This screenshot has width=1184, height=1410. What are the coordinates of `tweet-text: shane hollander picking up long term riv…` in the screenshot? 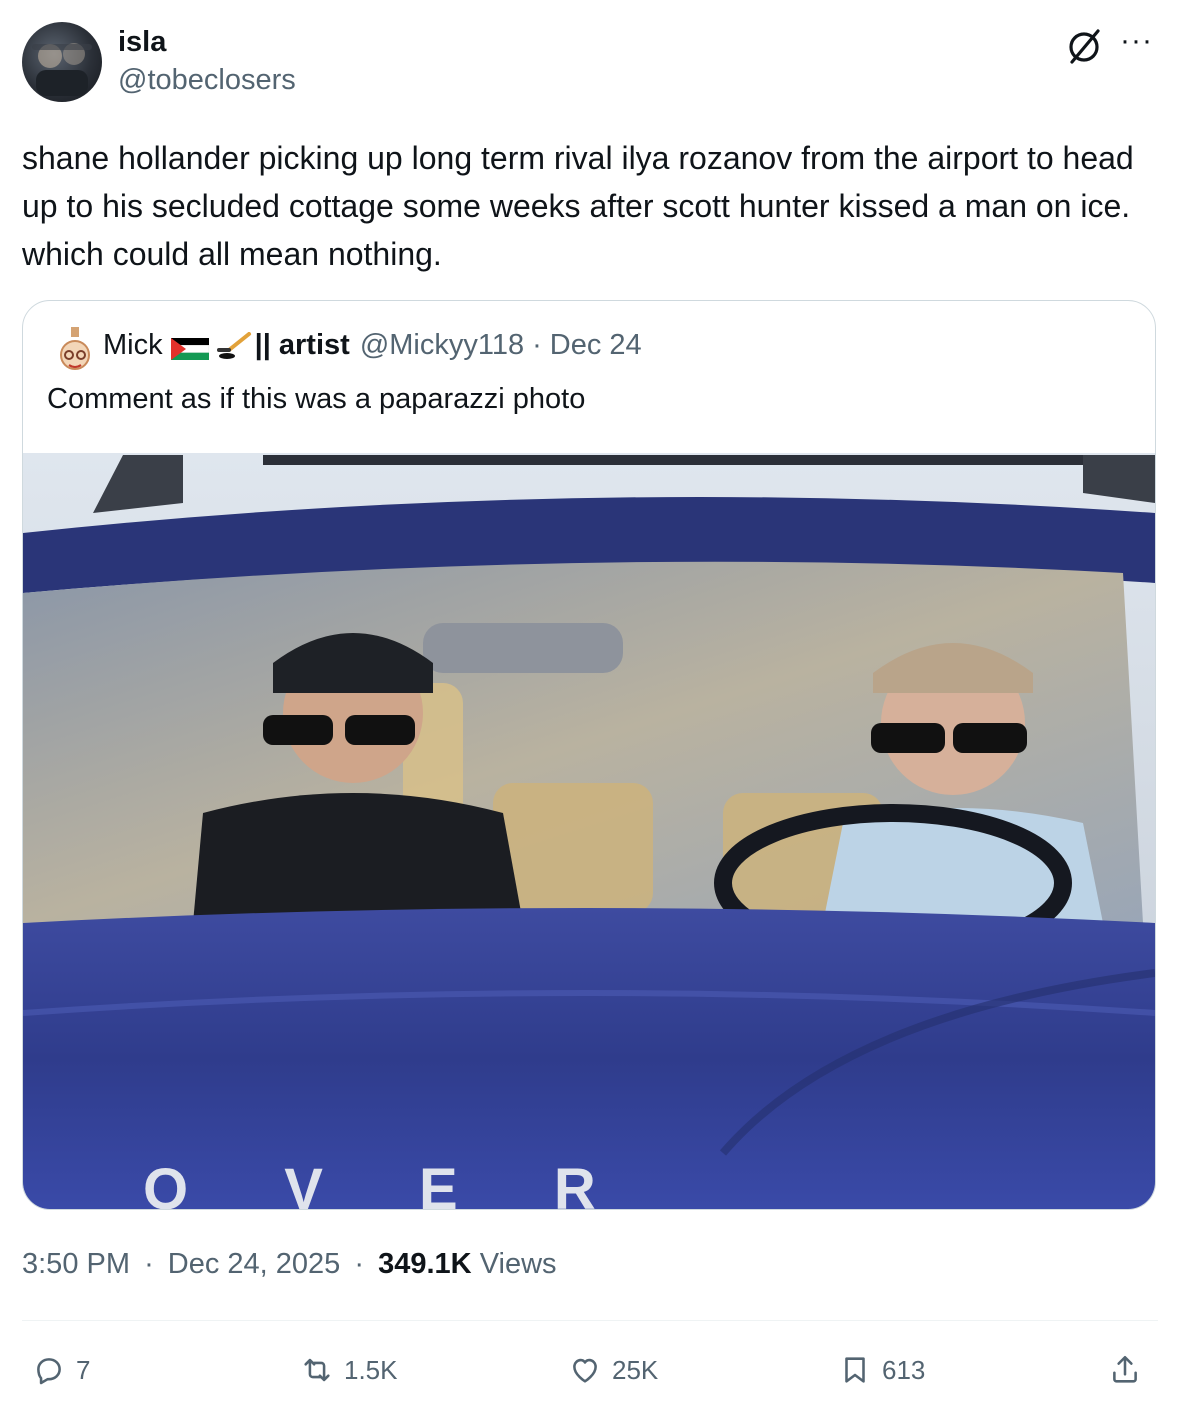 It's located at (578, 206).